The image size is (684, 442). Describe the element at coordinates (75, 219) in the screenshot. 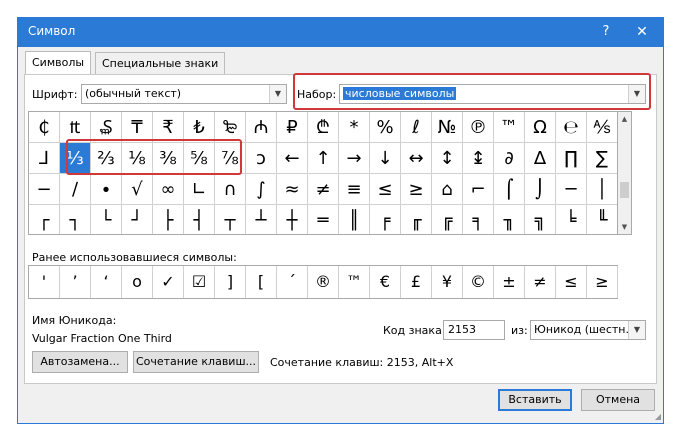

I see `symbol-cell: ┐` at that location.